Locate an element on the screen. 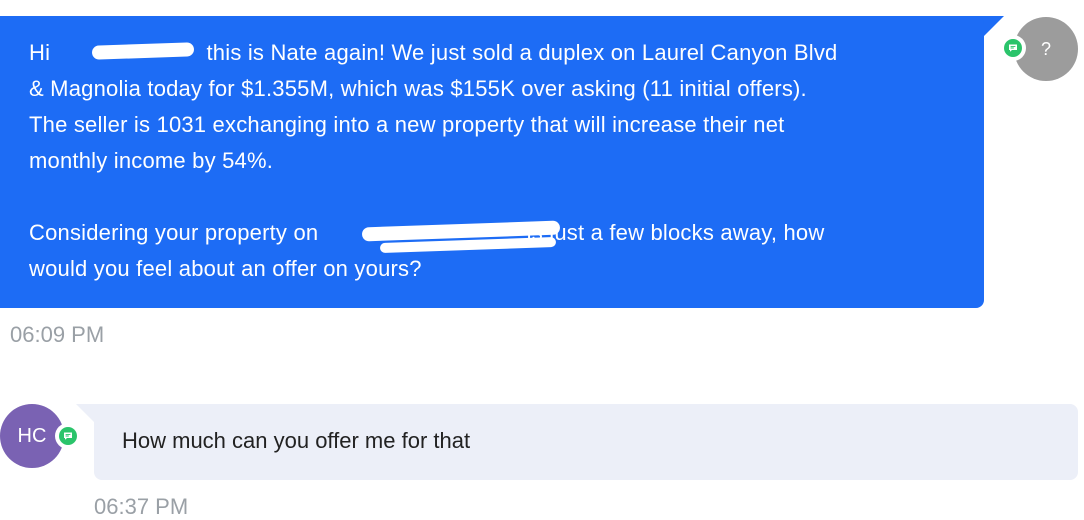 The width and height of the screenshot is (1084, 520). message-line-6: would you feel about an offer on yours? is located at coordinates (225, 268).